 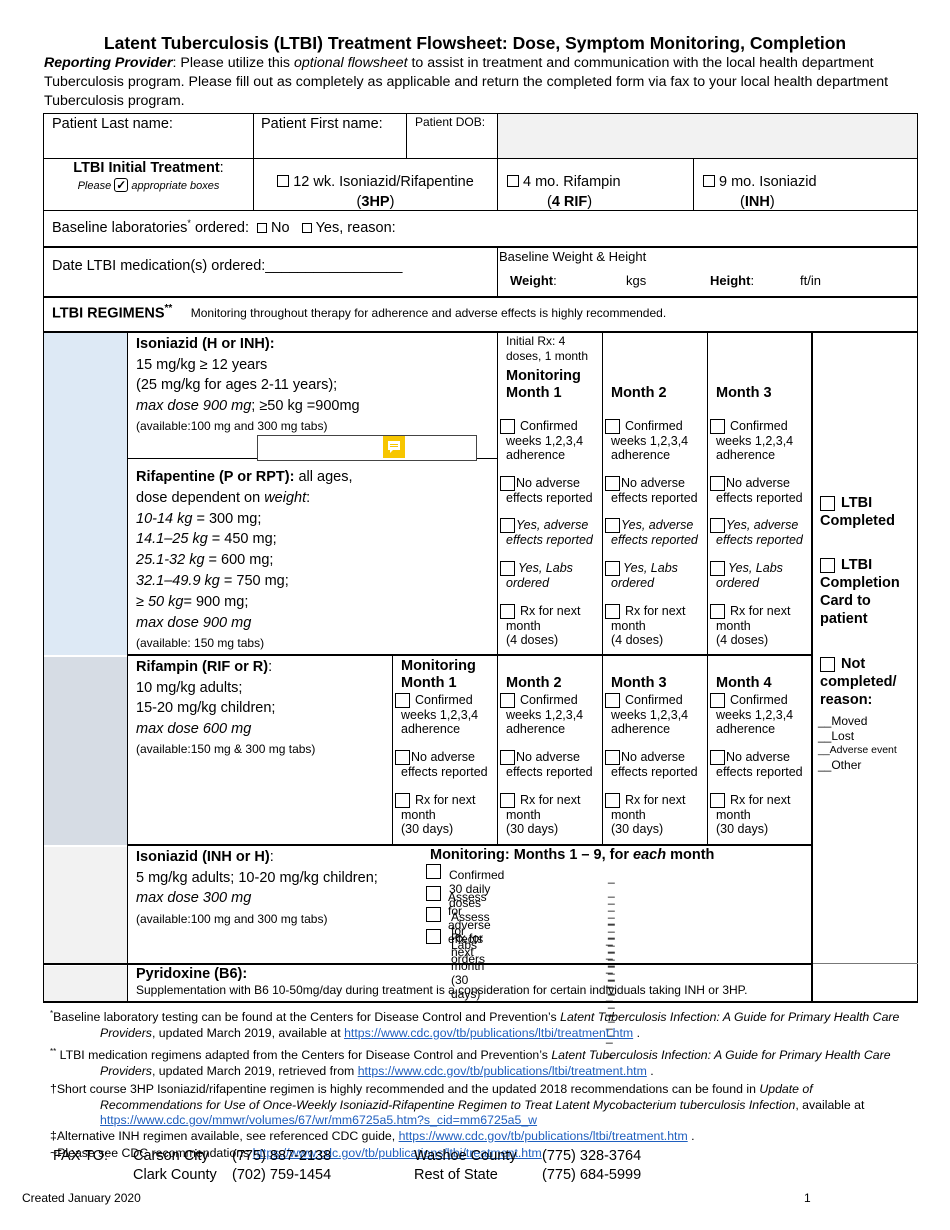 I want to click on rif-month-4-no-adverse: No adverse effects reported, so click(x=760, y=764).